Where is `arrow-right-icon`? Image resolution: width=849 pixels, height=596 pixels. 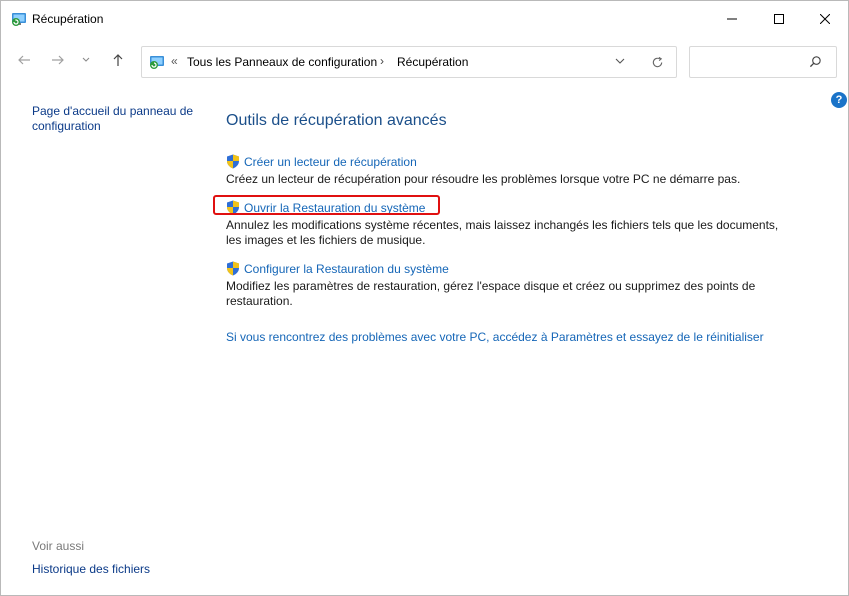 arrow-right-icon is located at coordinates (58, 60).